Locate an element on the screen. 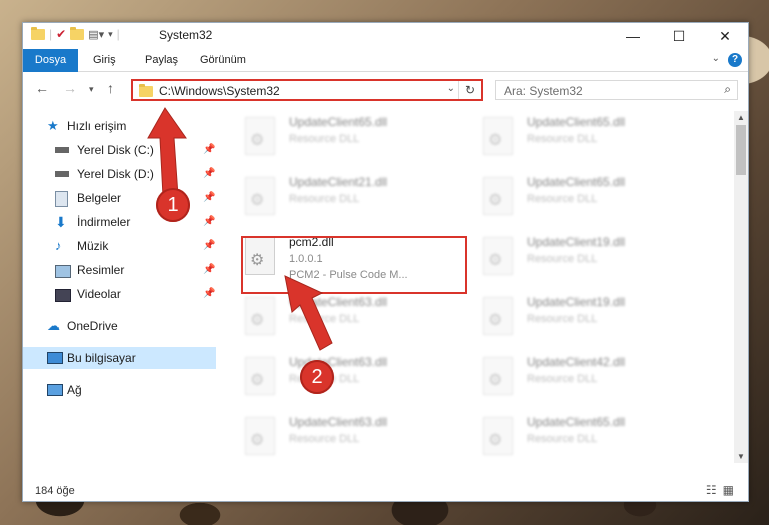  arrow-to-address-bar is located at coordinates (167, 152).